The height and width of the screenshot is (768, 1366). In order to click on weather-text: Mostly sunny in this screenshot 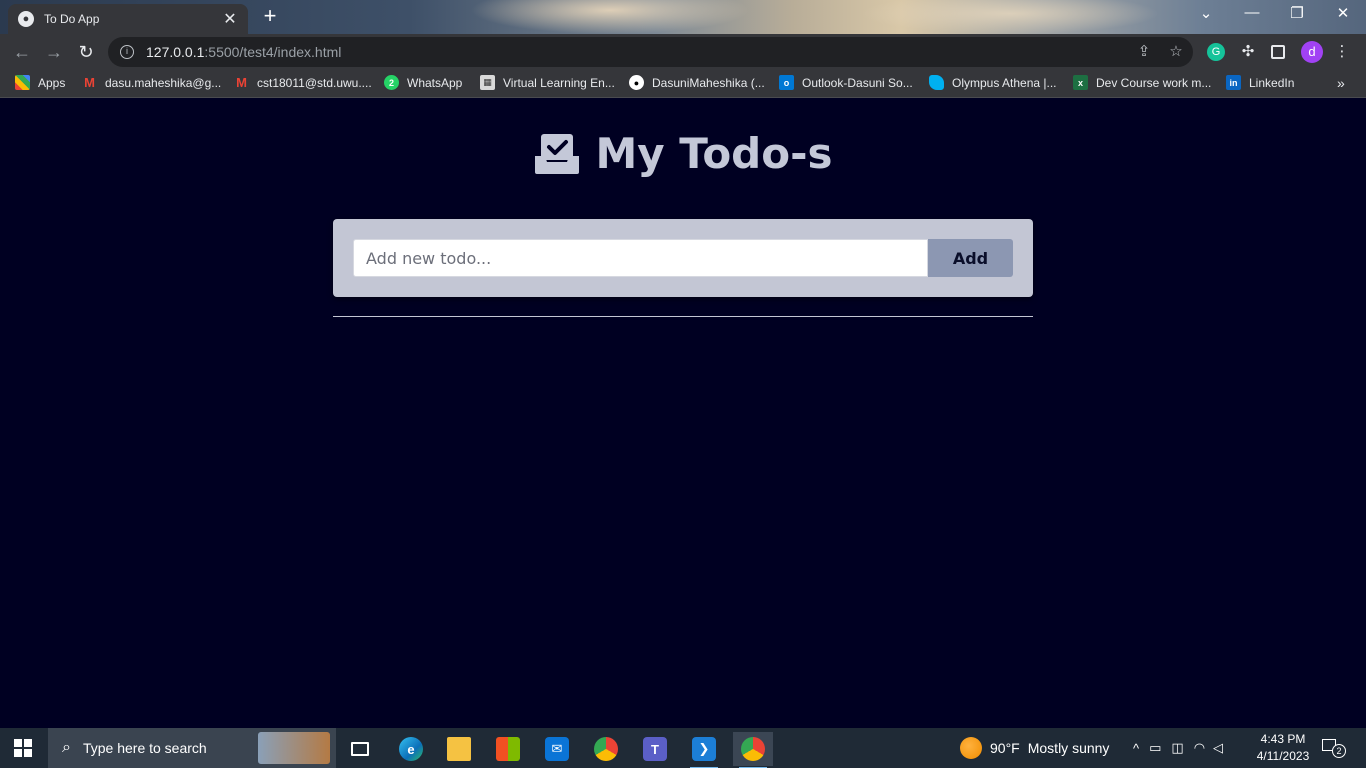, I will do `click(1068, 748)`.